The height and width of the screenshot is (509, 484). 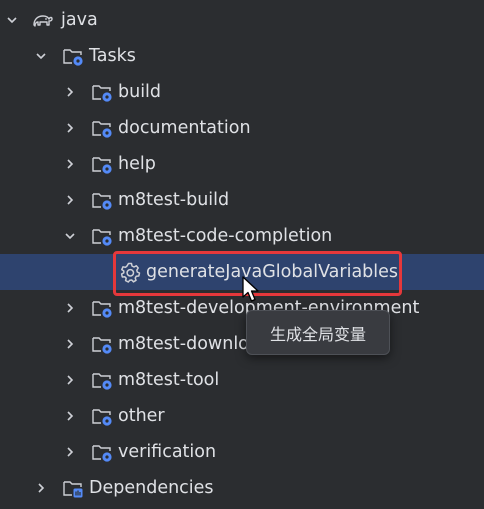 I want to click on tooltip-text: 生成全局变量, so click(x=317, y=334).